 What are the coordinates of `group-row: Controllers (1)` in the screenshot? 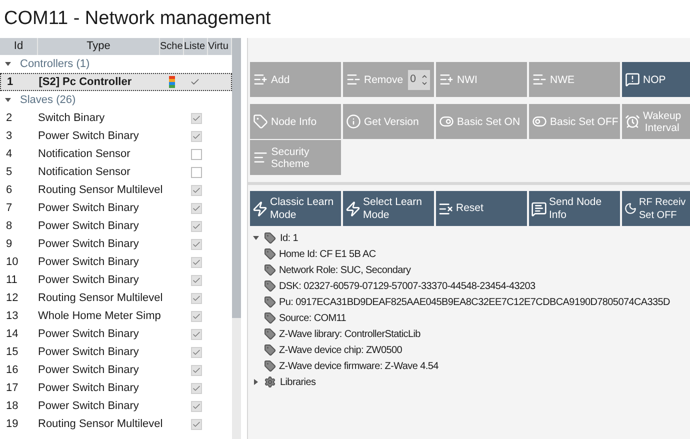 It's located at (116, 64).